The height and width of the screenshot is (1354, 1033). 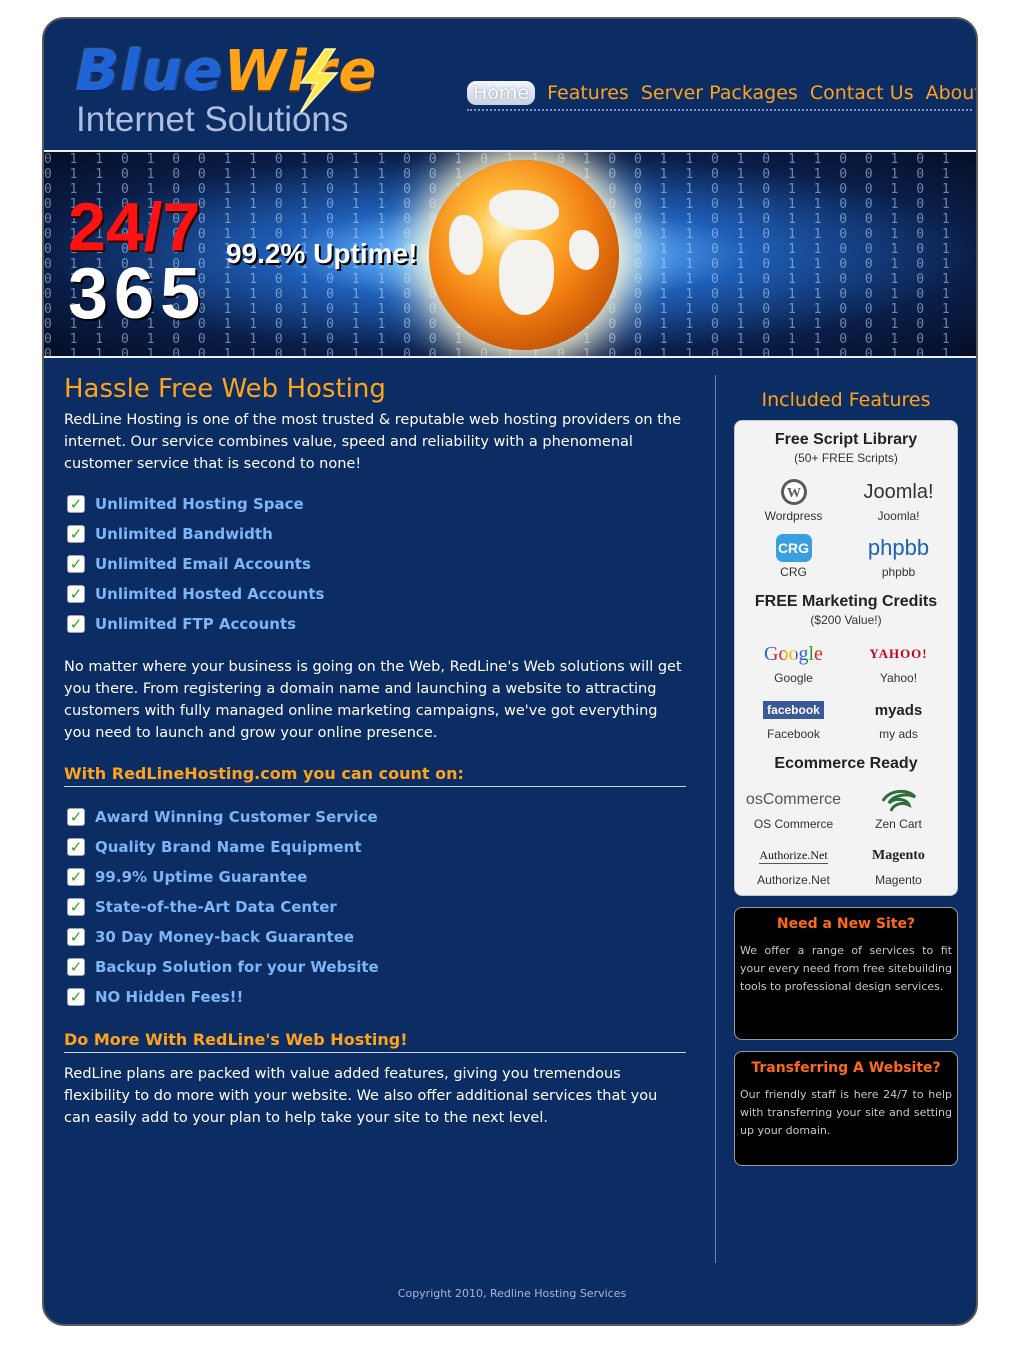 What do you see at coordinates (225, 389) in the screenshot?
I see `page-title: Hassle Free Web Hosting` at bounding box center [225, 389].